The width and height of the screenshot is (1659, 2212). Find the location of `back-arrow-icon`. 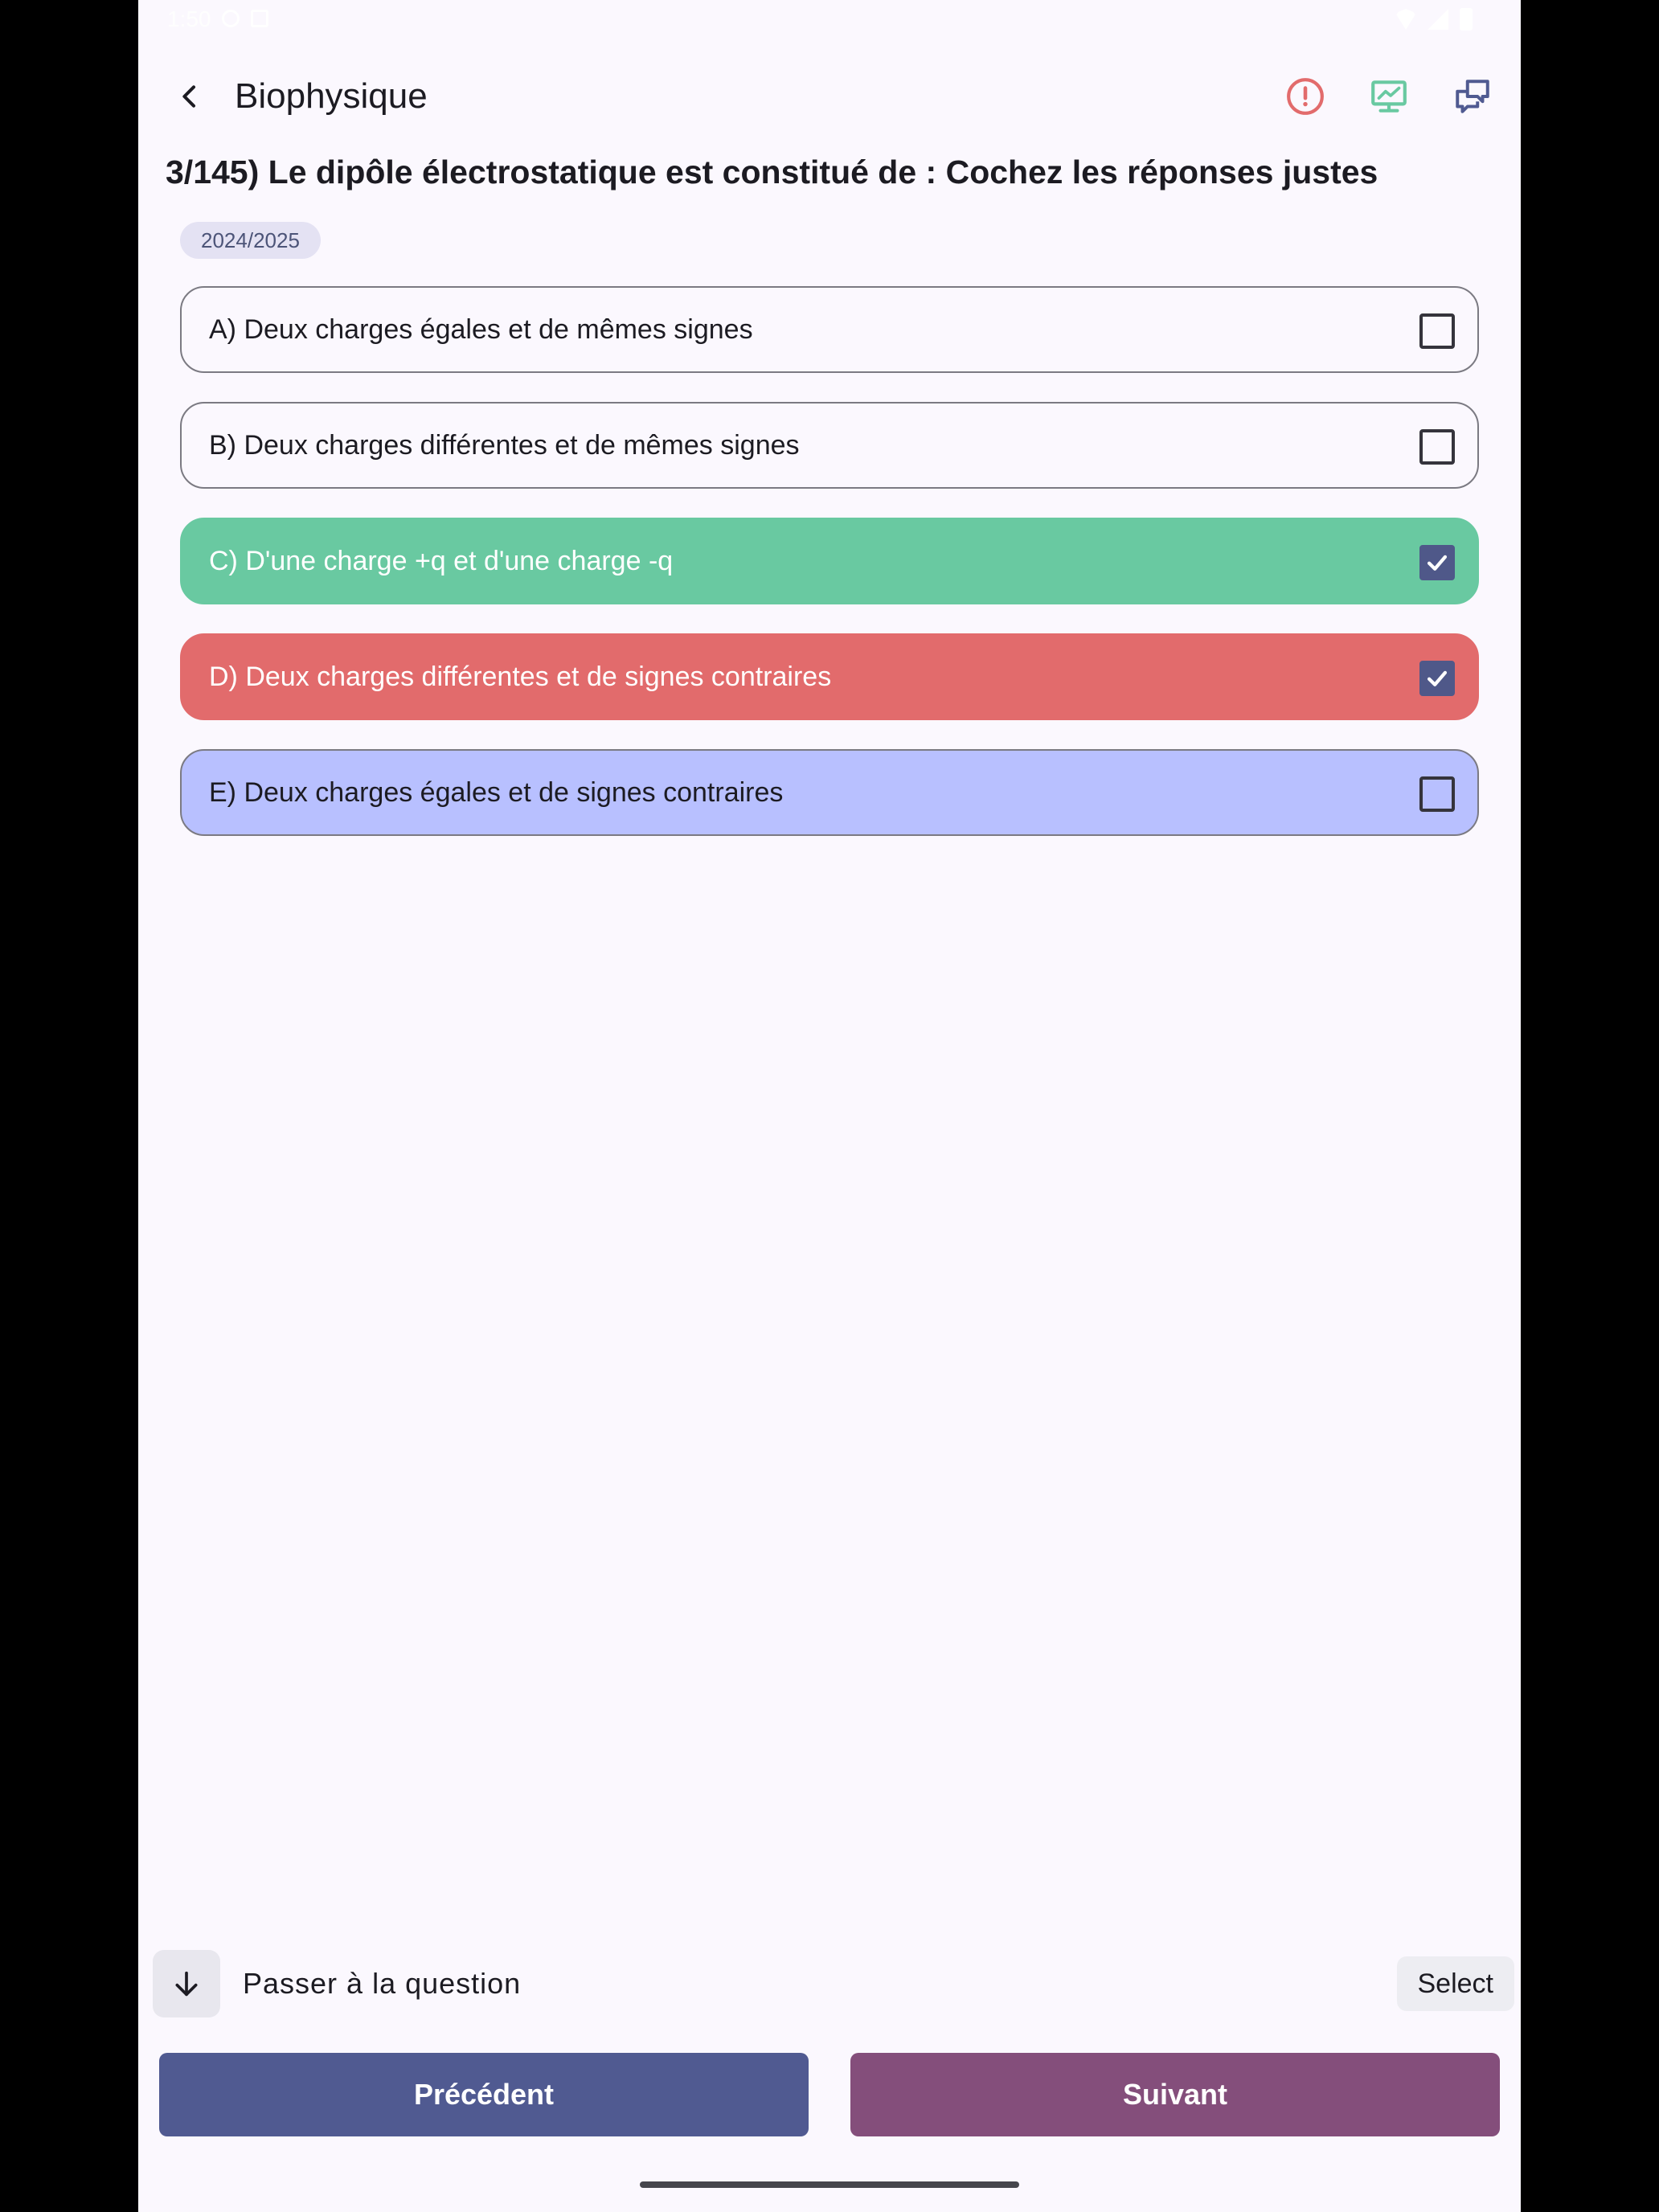

back-arrow-icon is located at coordinates (188, 96).